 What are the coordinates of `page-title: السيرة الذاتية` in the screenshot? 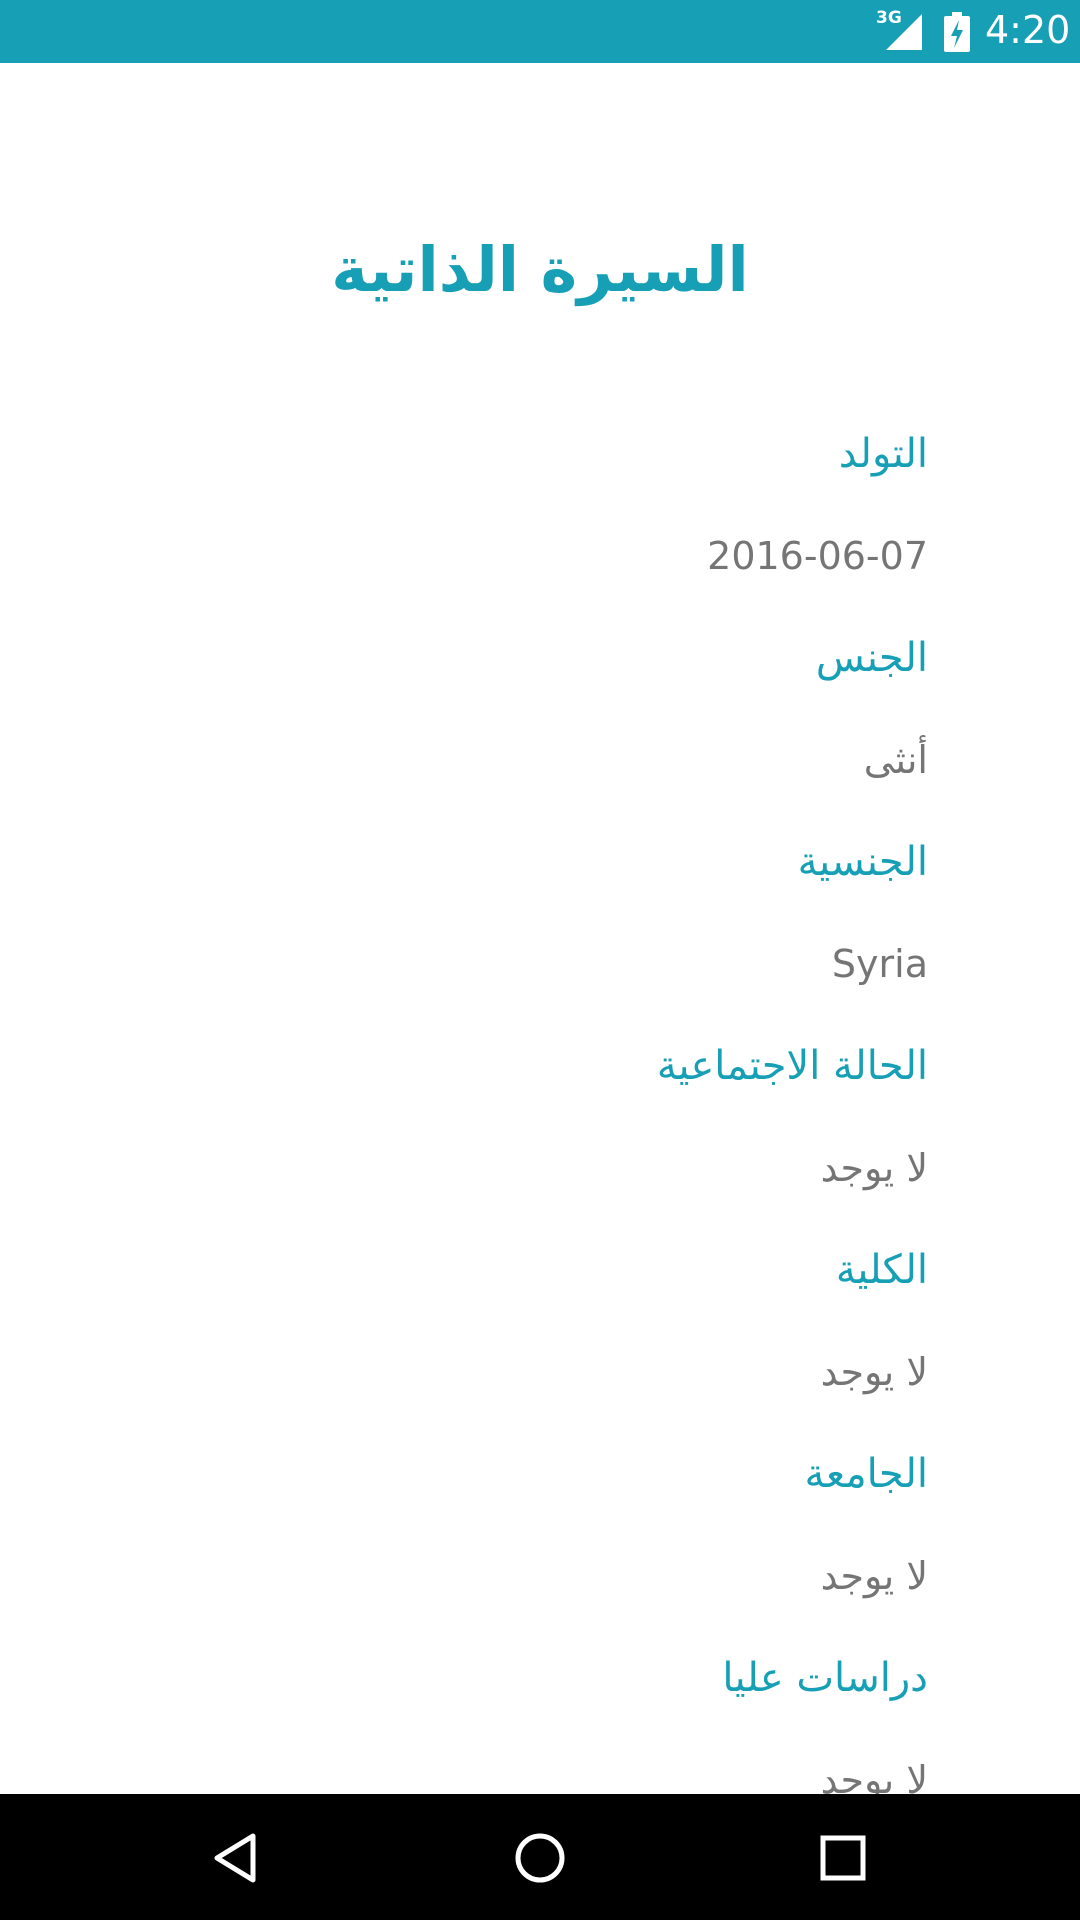 It's located at (540, 269).